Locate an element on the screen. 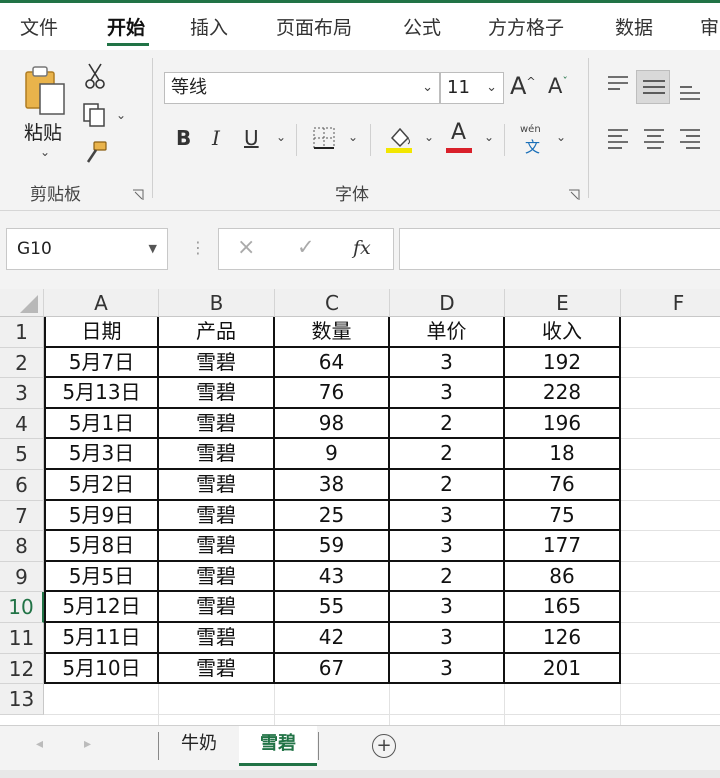 The width and height of the screenshot is (720, 778). clipboard-launcher-icon is located at coordinates (138, 193).